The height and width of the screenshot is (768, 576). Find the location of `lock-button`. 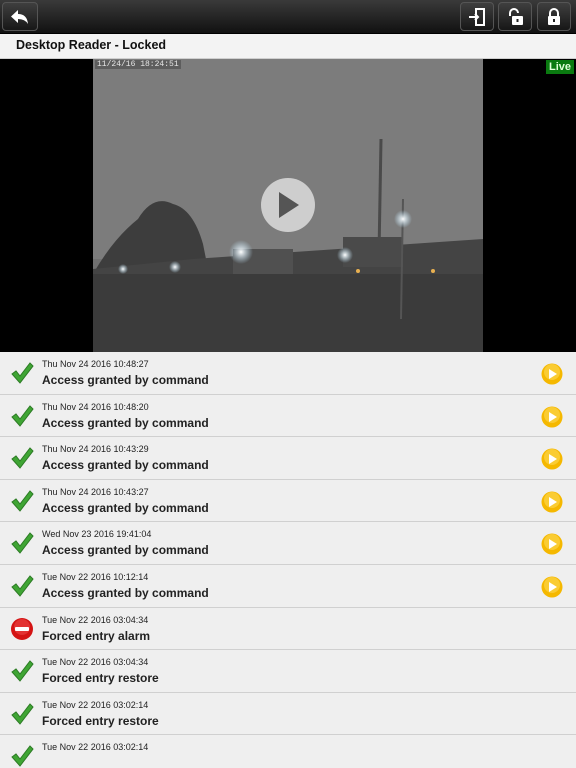

lock-button is located at coordinates (554, 16).